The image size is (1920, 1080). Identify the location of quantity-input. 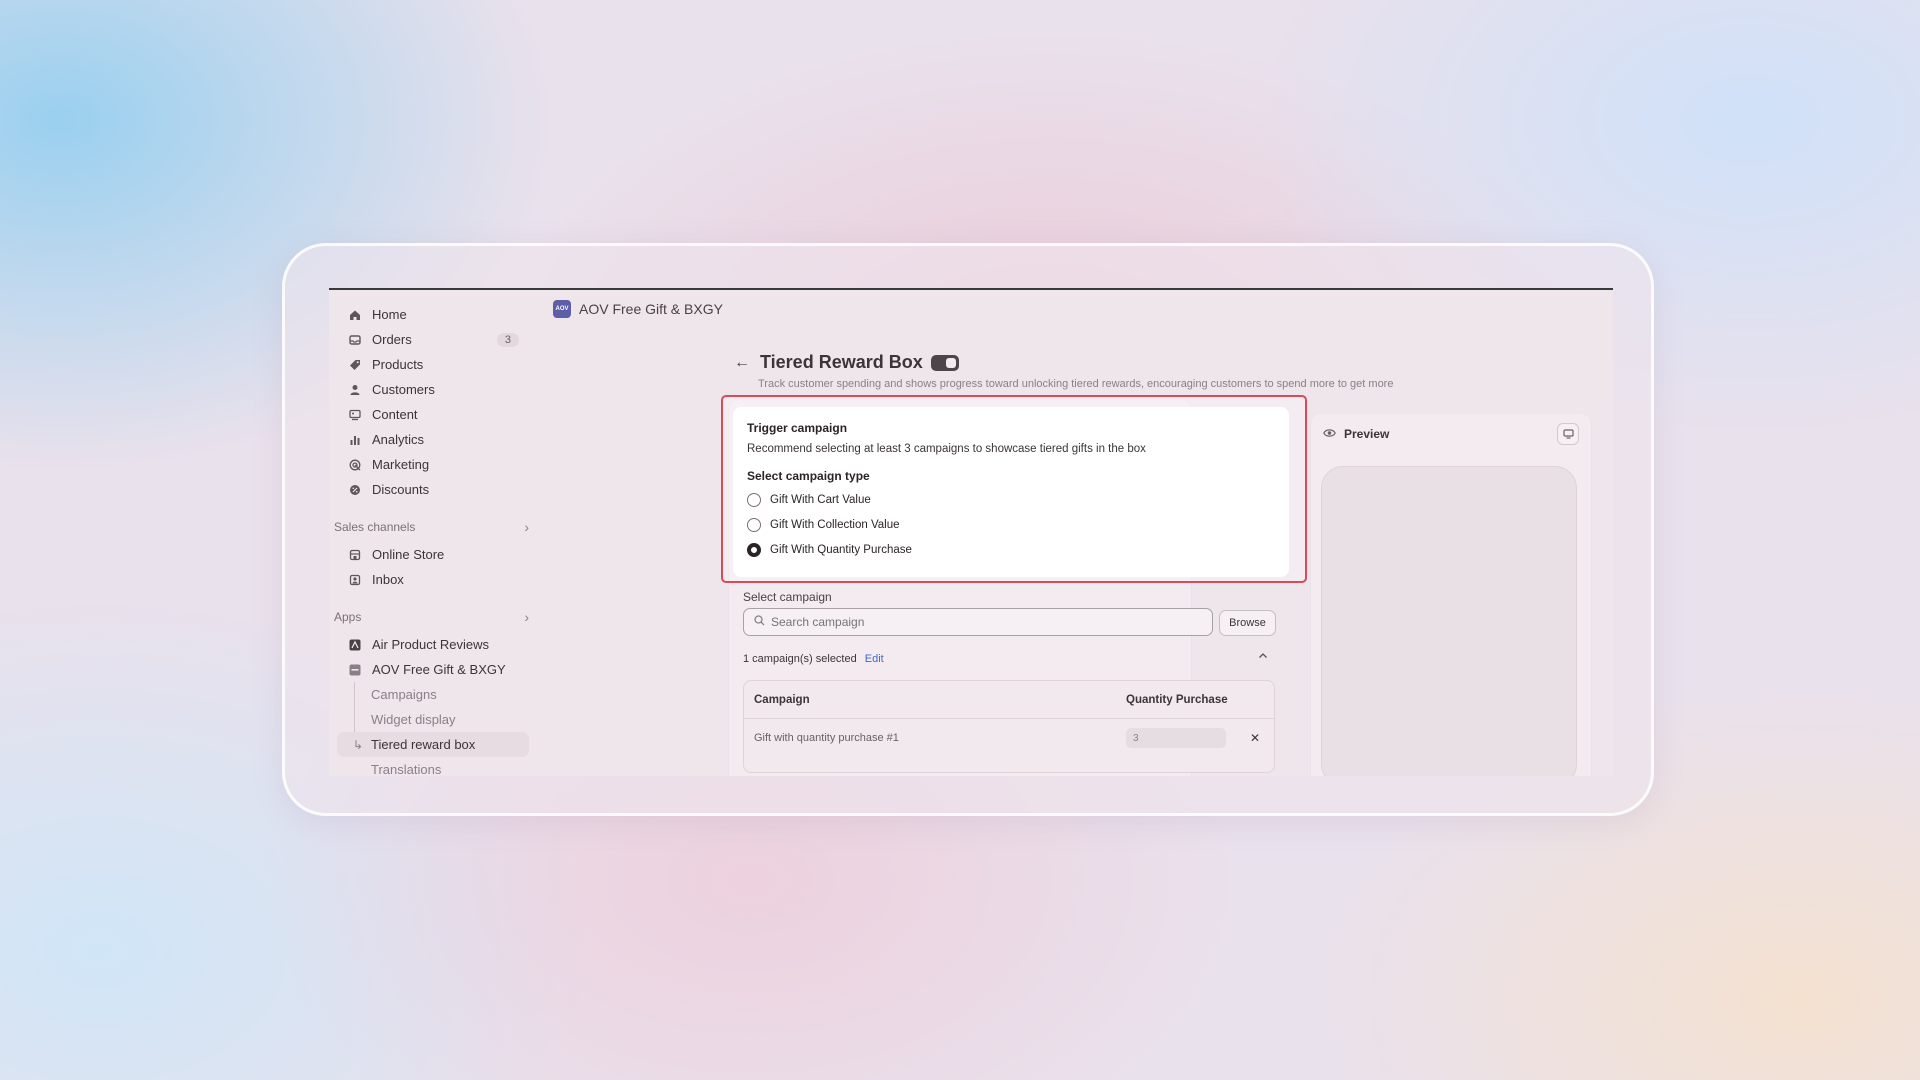
(1176, 738).